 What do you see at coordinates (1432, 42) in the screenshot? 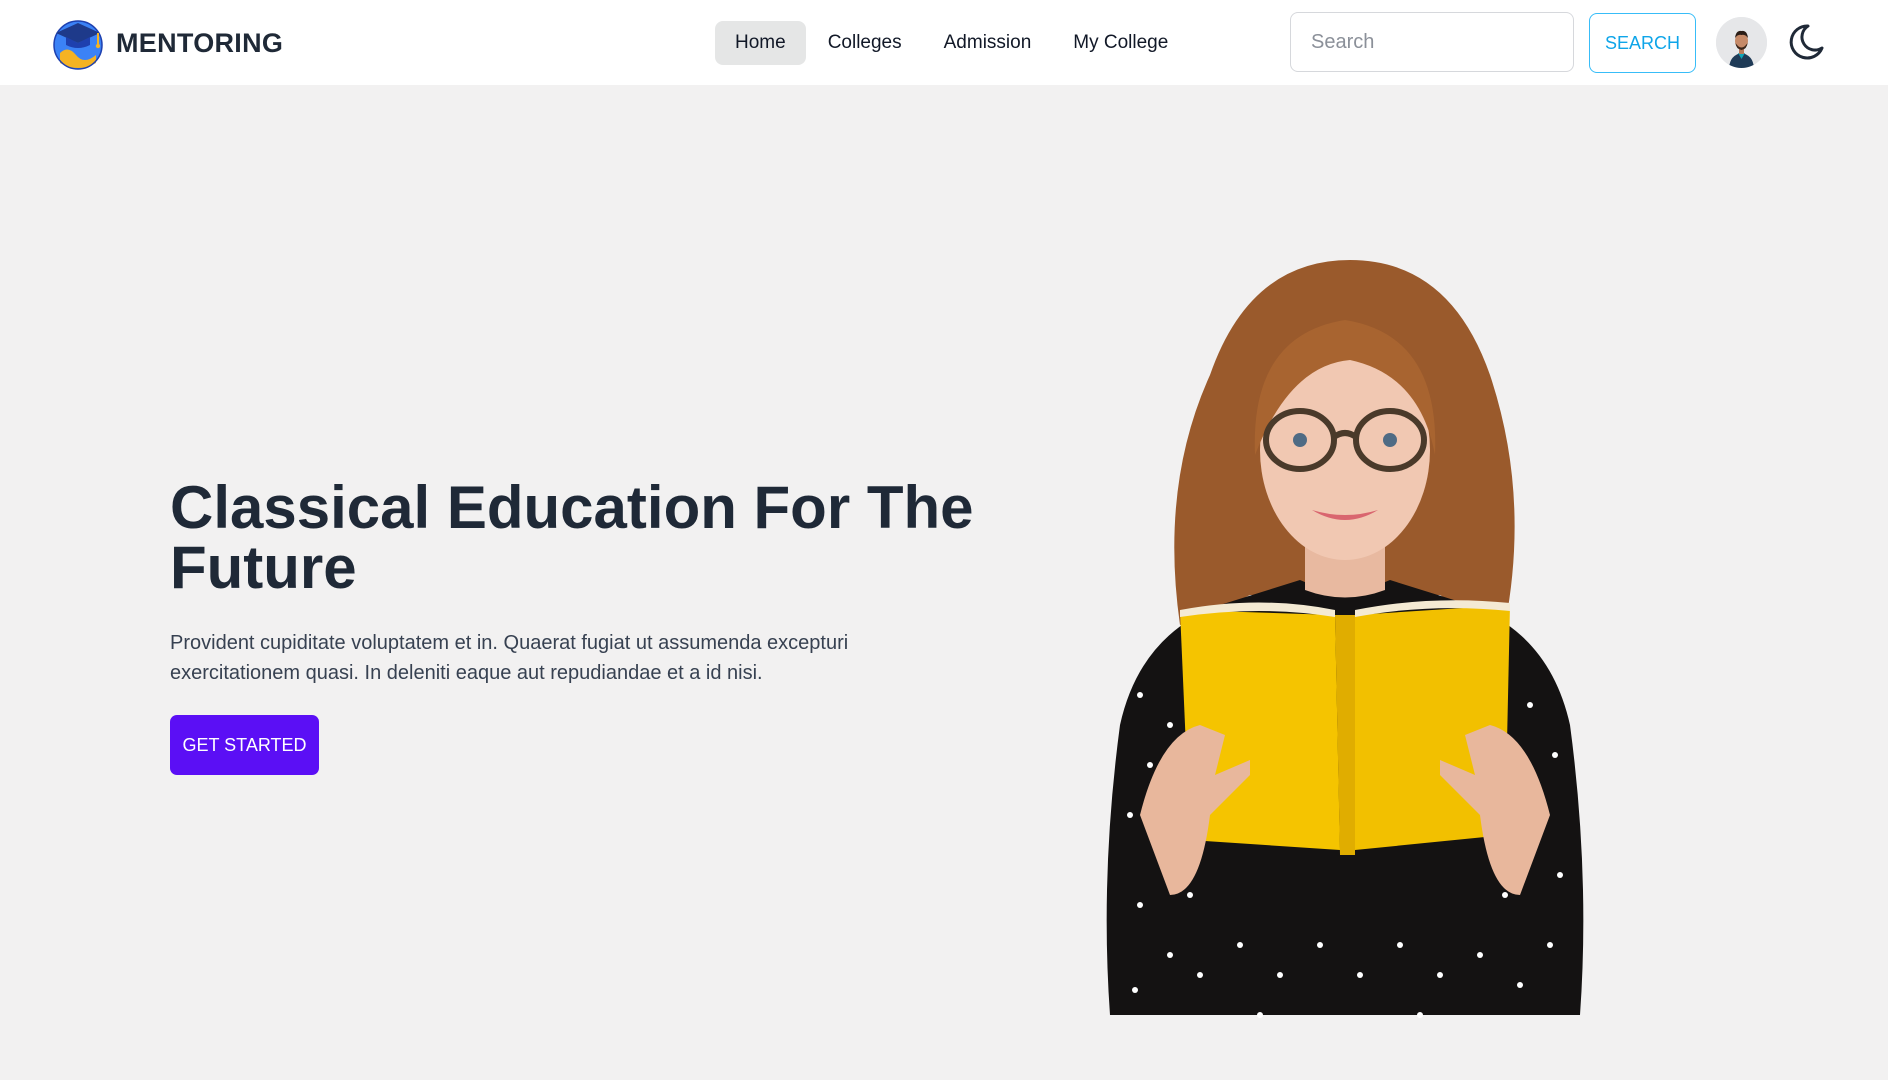
I see `search-input` at bounding box center [1432, 42].